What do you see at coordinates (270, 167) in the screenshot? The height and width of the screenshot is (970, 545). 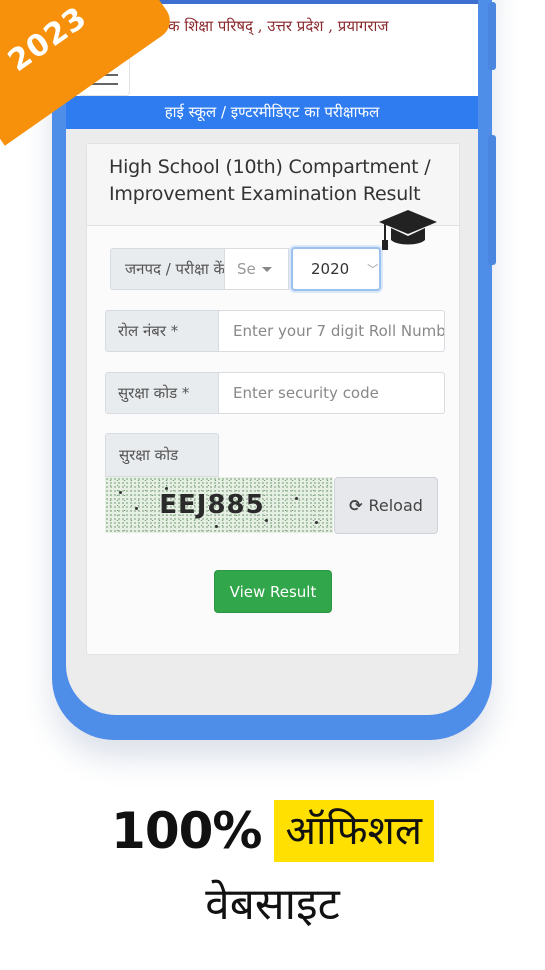 I see `card-title-line1: High School (10th) Compartment /` at bounding box center [270, 167].